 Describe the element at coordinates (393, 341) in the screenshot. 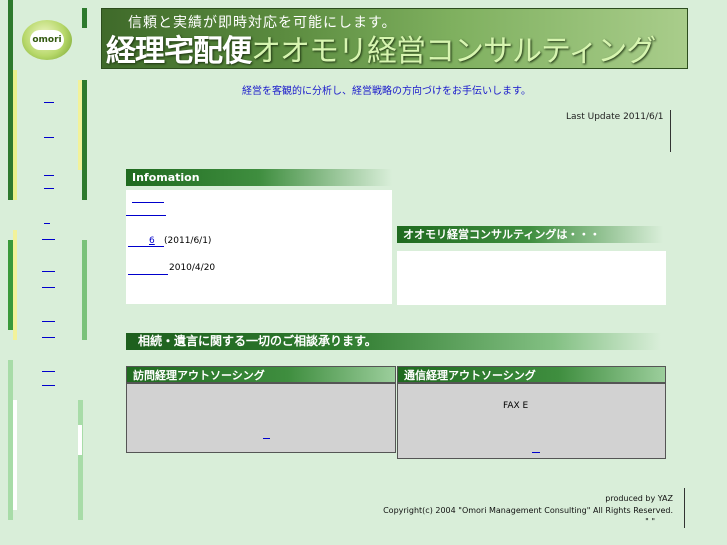

I see `consultation-banner: 相続・遺言に関する一切のご相談承ります。` at that location.